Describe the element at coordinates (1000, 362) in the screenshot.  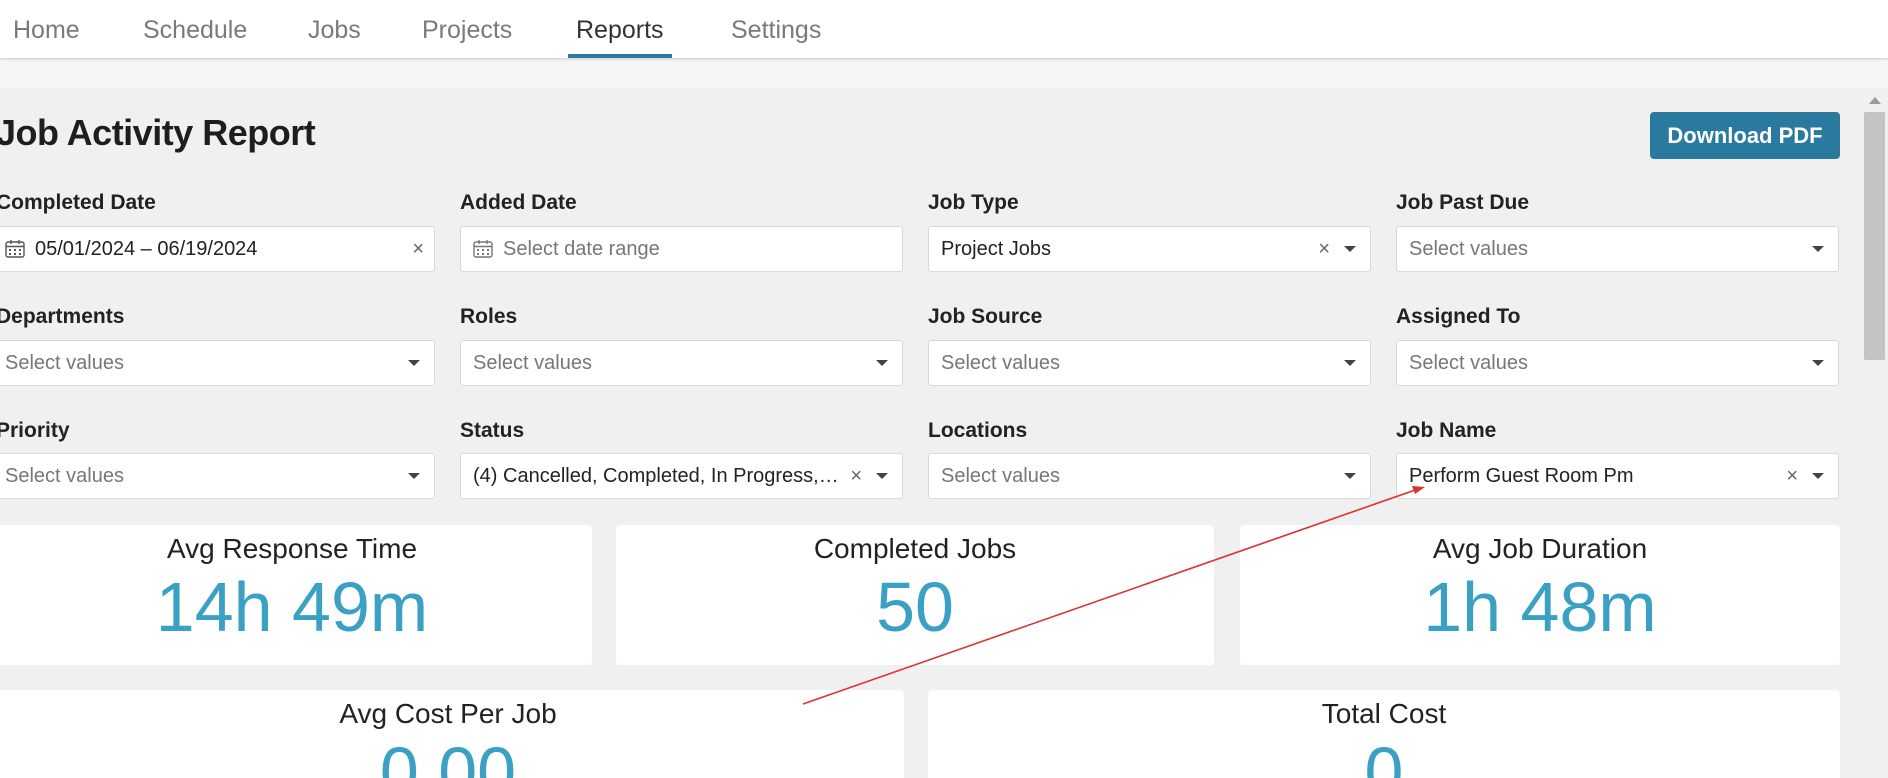
I see `job-source-placeholder: Select values` at that location.